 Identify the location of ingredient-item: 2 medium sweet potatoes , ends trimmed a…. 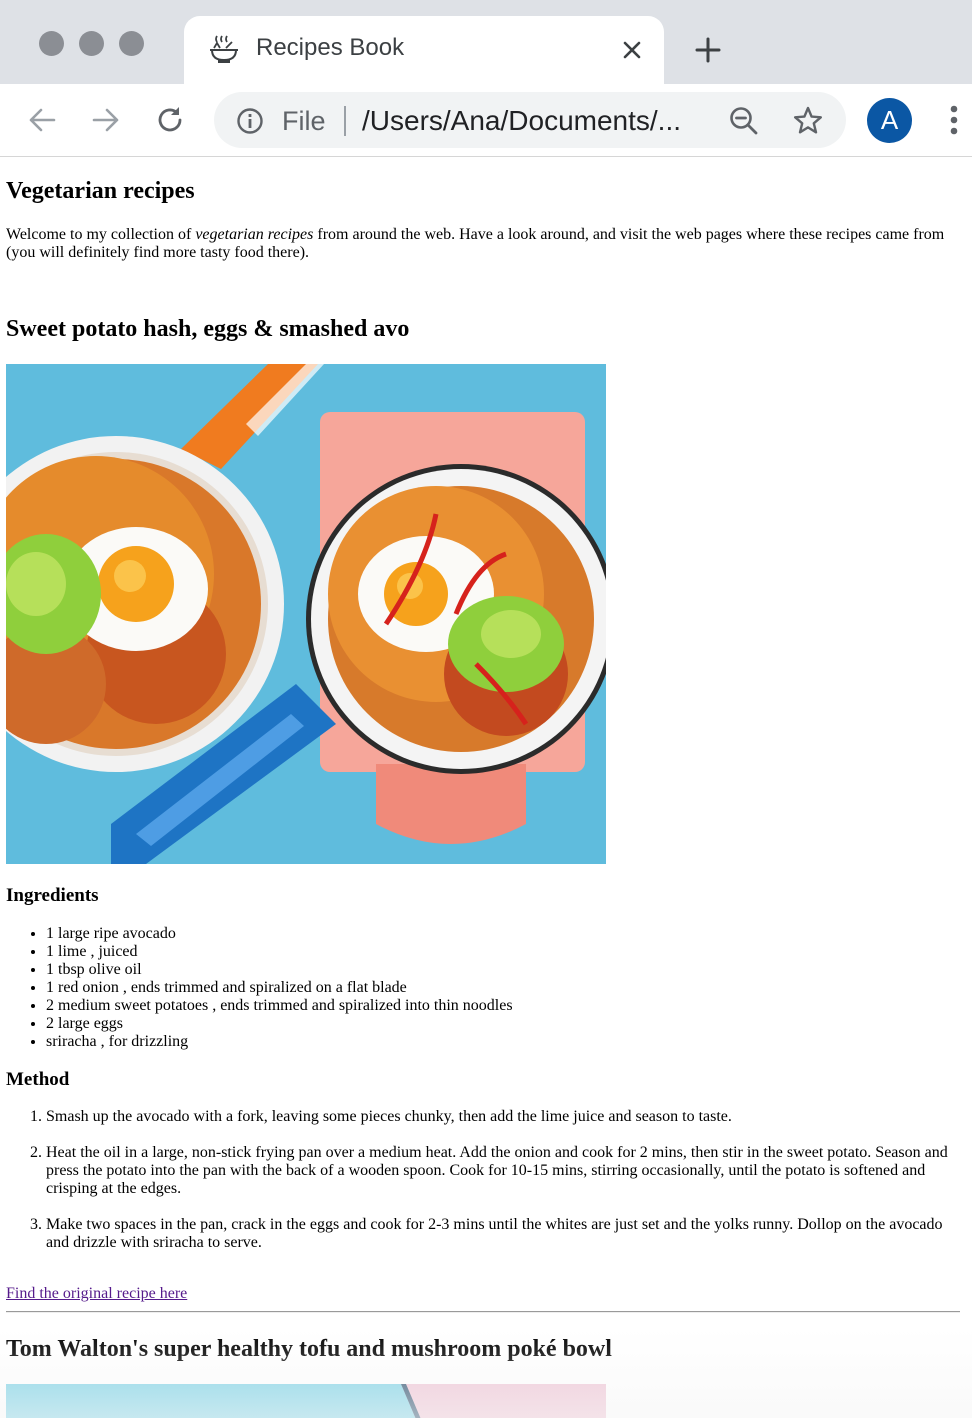
(279, 1006).